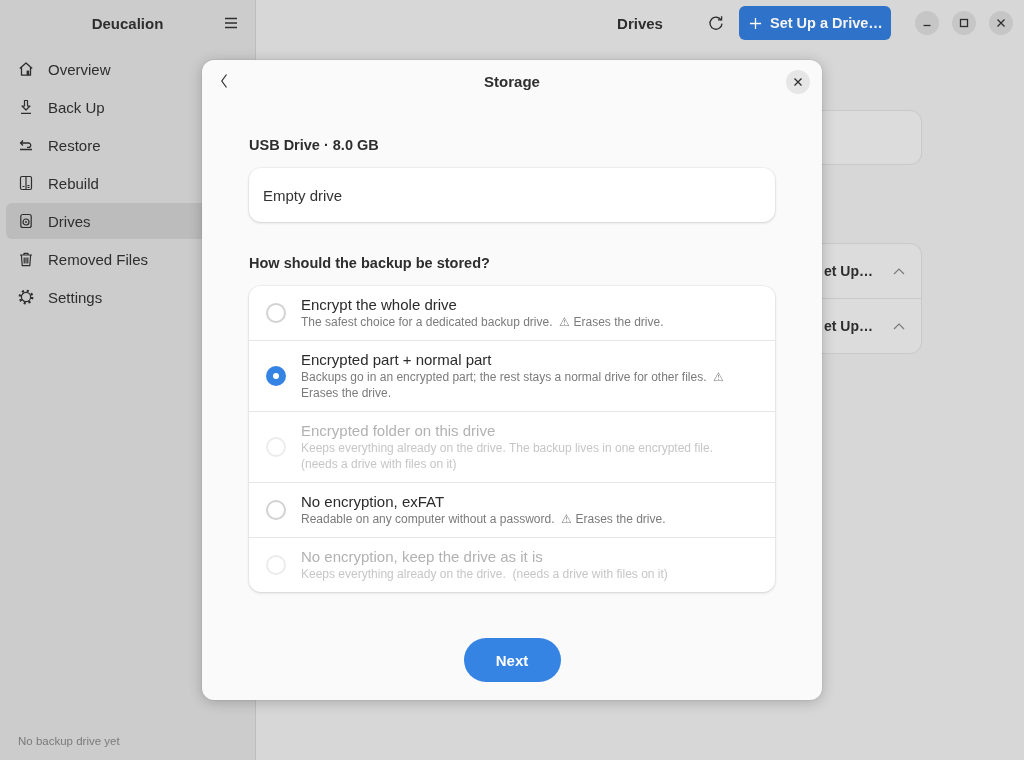  What do you see at coordinates (373, 501) in the screenshot?
I see `option-title: No encryption, exFAT` at bounding box center [373, 501].